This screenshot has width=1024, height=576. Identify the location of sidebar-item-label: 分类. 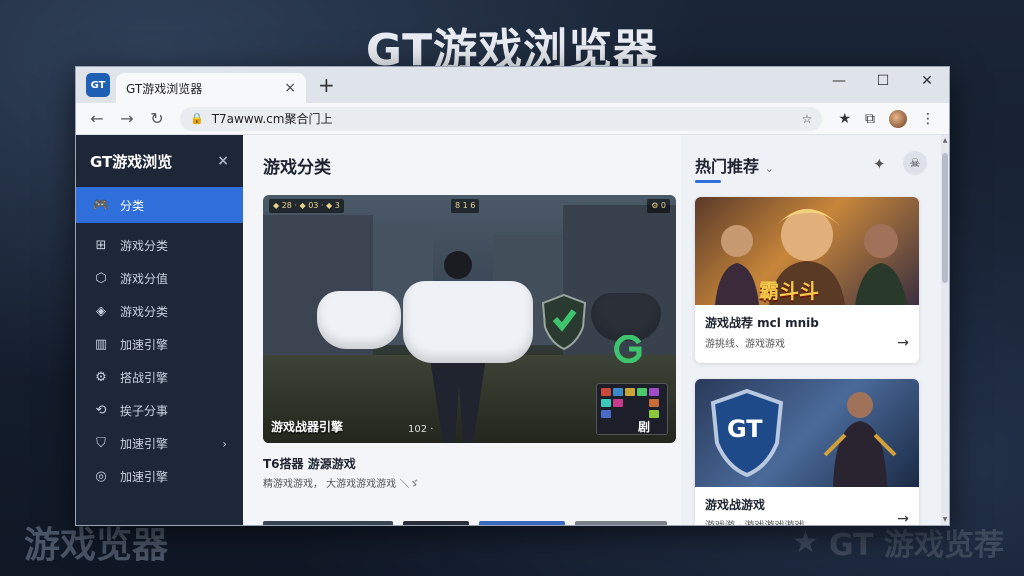
(132, 205).